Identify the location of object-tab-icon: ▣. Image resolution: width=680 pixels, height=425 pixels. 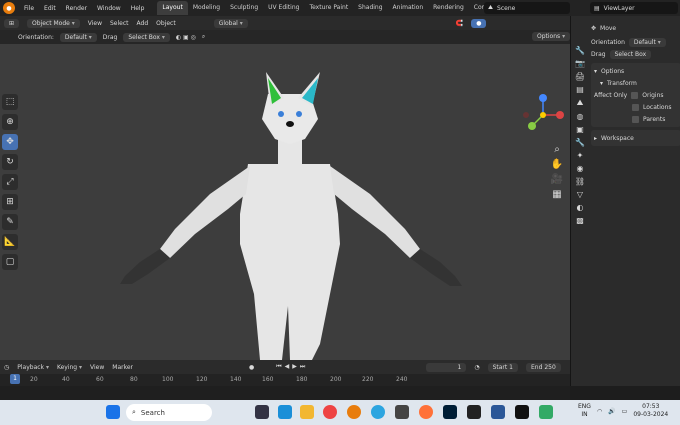
(580, 129).